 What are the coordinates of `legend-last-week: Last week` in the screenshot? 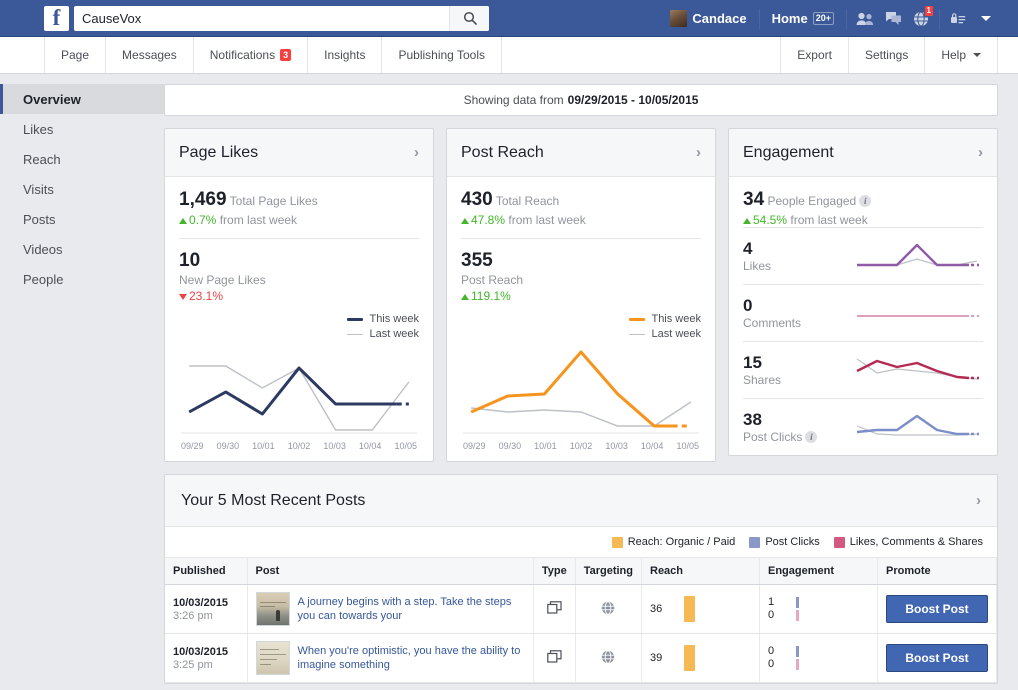 It's located at (383, 334).